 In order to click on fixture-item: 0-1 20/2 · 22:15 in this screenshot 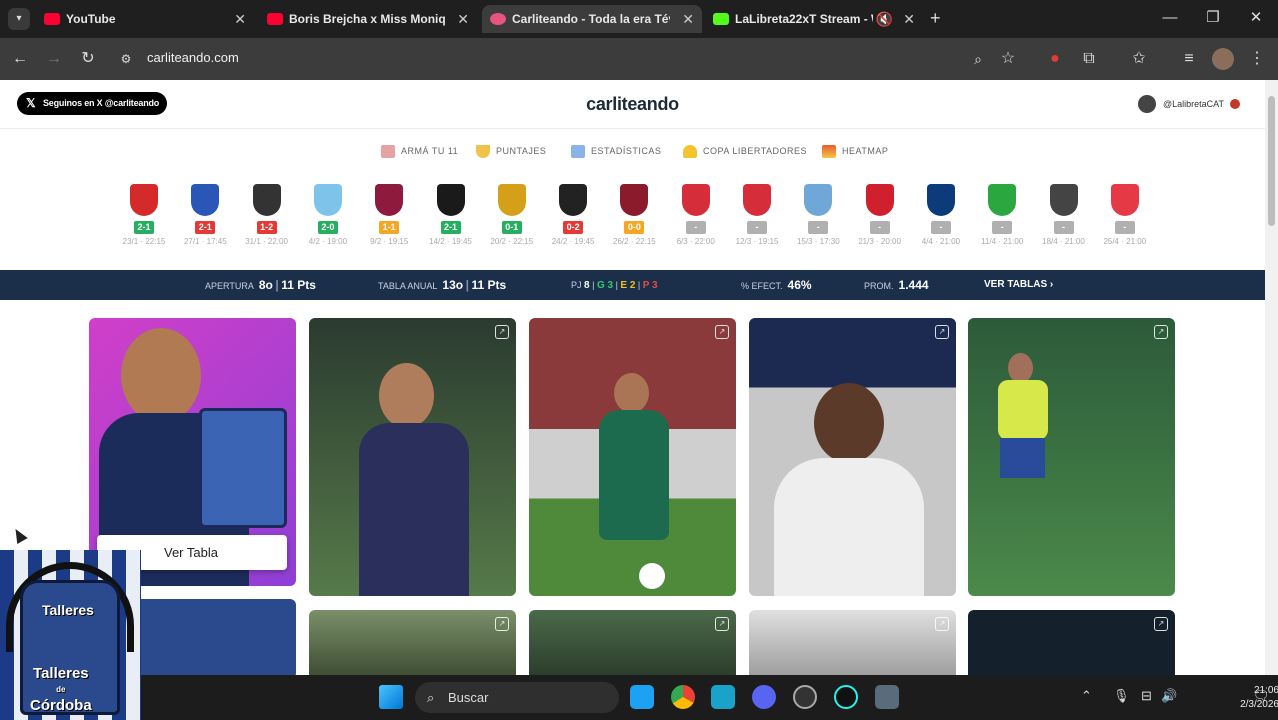, I will do `click(512, 215)`.